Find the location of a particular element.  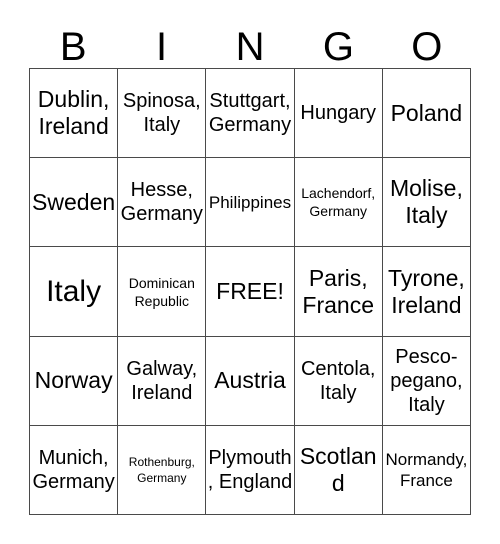

bingo-cell-label: Lachendorf, Germany is located at coordinates (338, 202).